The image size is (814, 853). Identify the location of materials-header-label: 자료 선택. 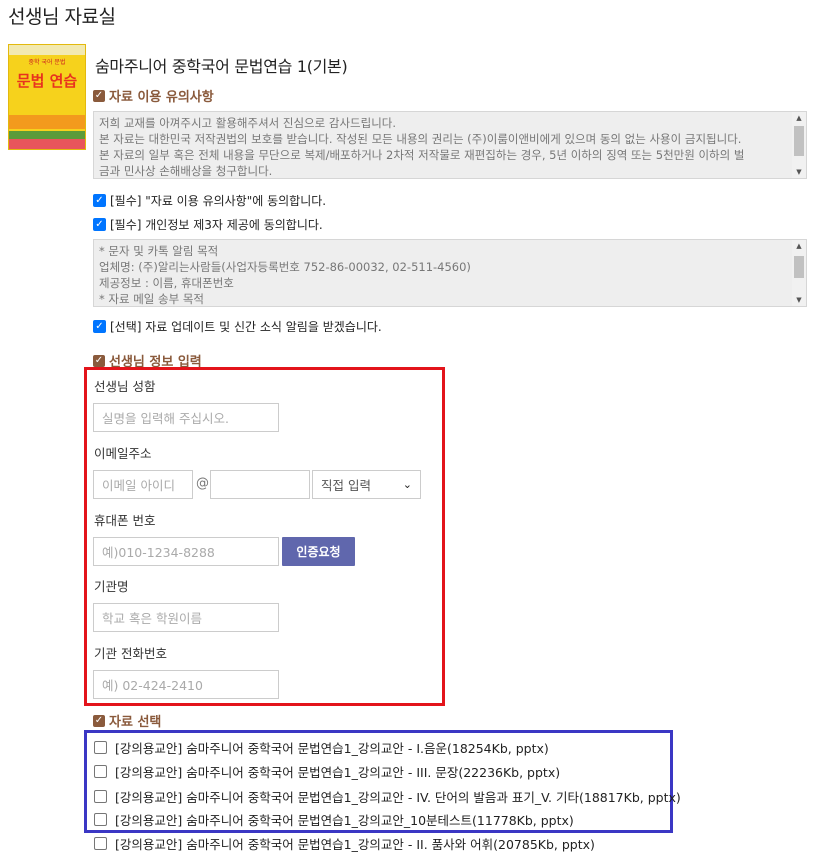
(135, 722).